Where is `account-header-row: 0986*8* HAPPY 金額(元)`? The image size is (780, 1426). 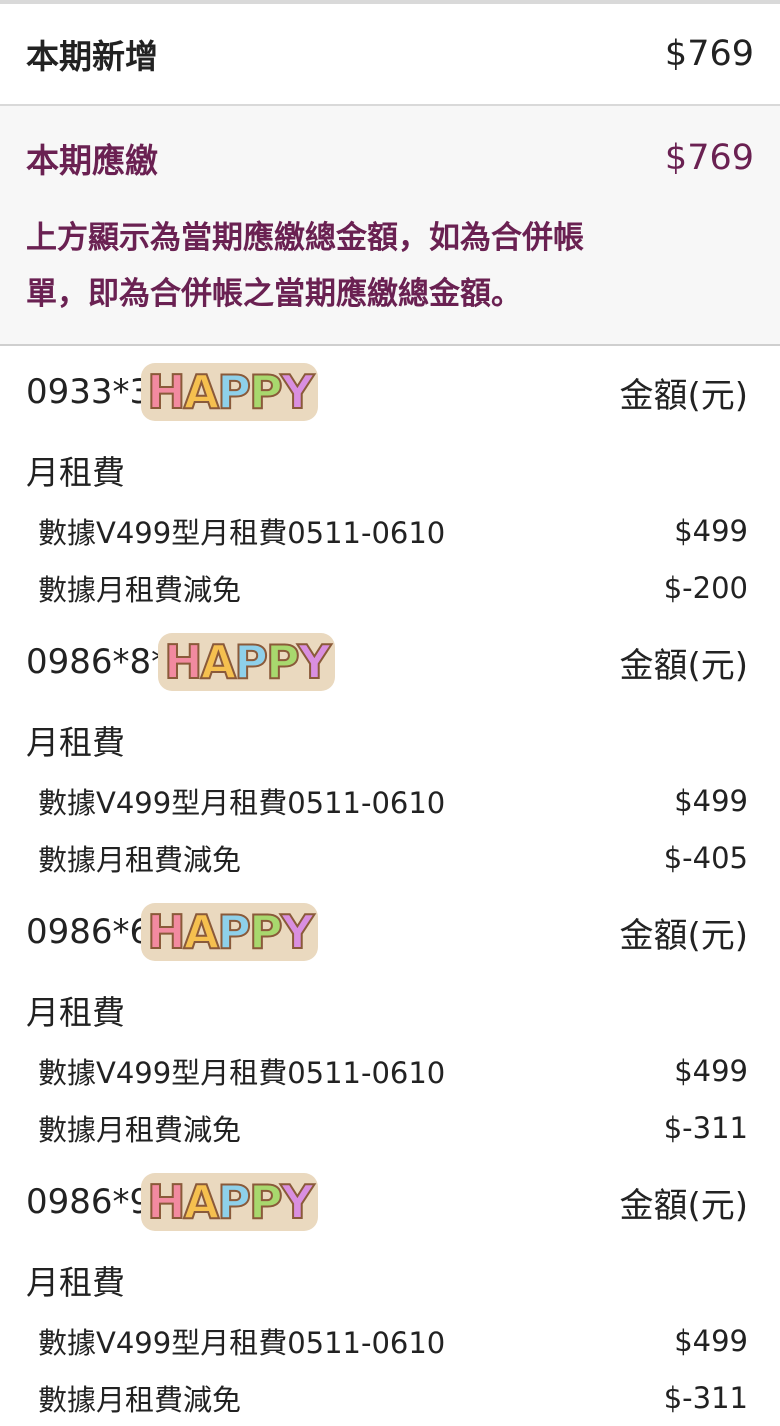
account-header-row: 0986*8* HAPPY 金額(元) is located at coordinates (387, 662).